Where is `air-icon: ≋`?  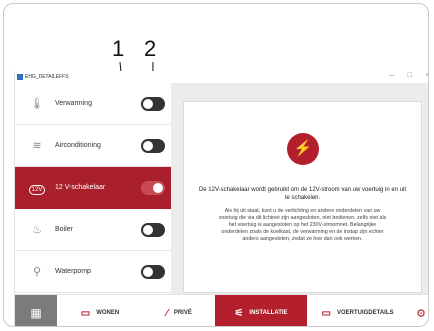 air-icon: ≋ is located at coordinates (37, 146).